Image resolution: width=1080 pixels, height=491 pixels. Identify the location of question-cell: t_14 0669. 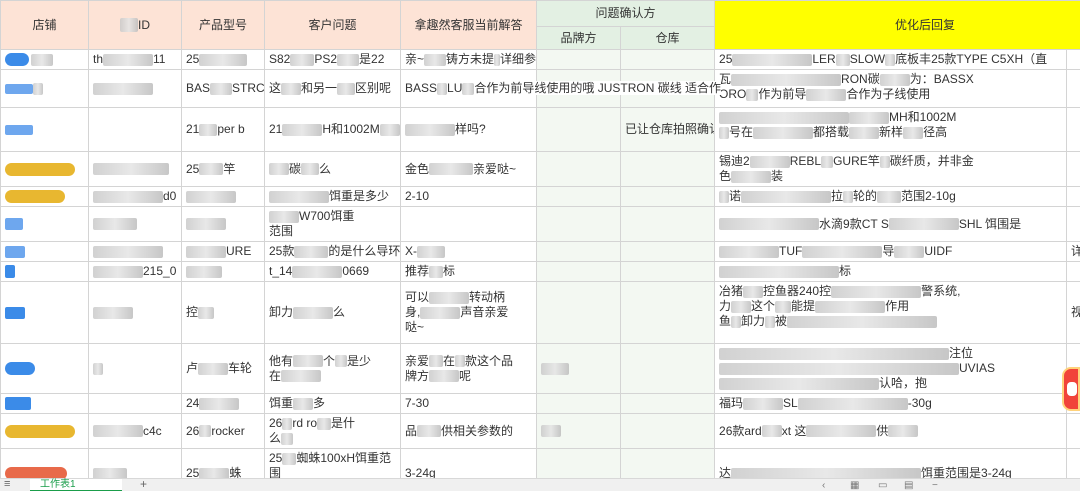
(332, 271).